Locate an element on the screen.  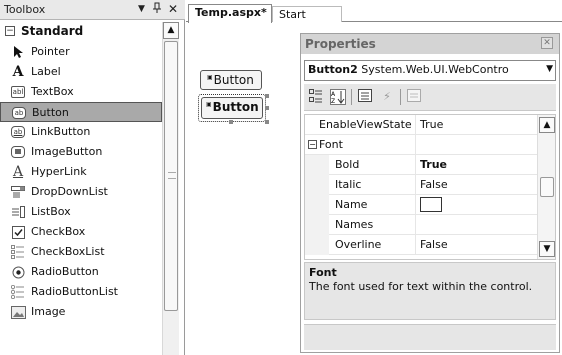
properties-title-bar: Properties ✕ is located at coordinates (430, 44).